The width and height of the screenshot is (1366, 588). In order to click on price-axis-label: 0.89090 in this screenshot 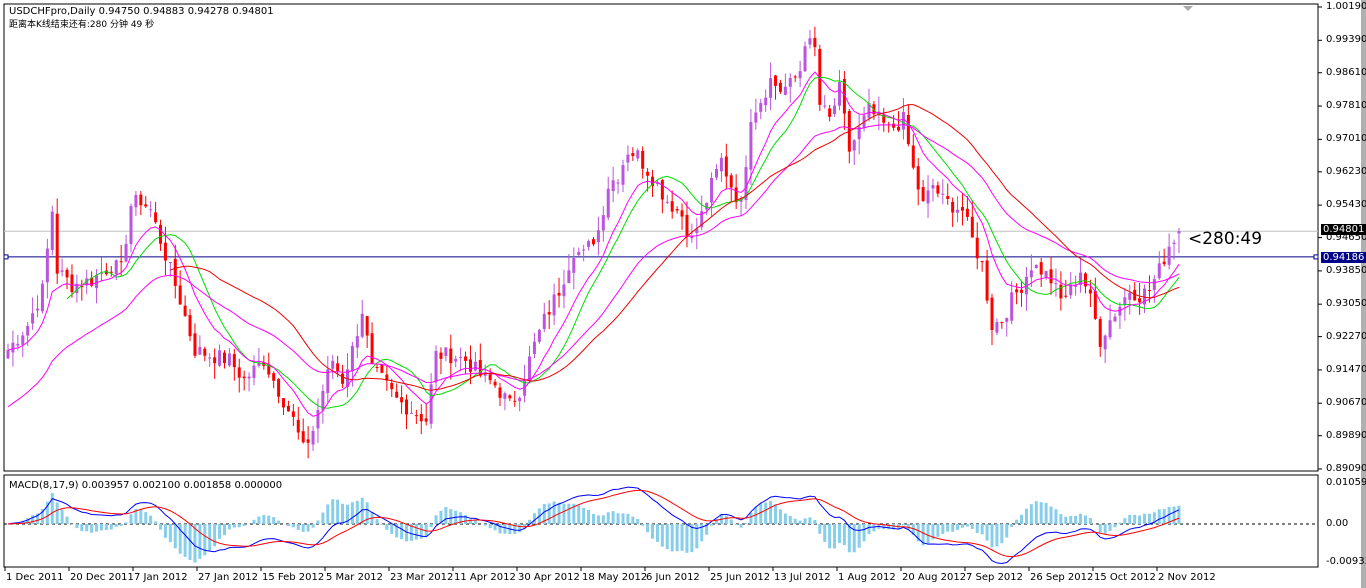, I will do `click(1346, 468)`.